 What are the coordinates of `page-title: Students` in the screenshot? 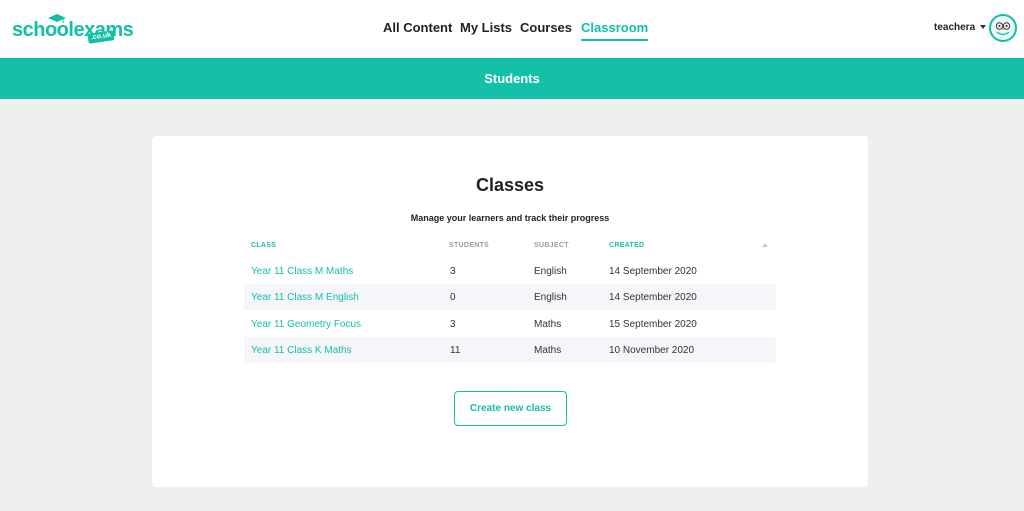 It's located at (512, 78).